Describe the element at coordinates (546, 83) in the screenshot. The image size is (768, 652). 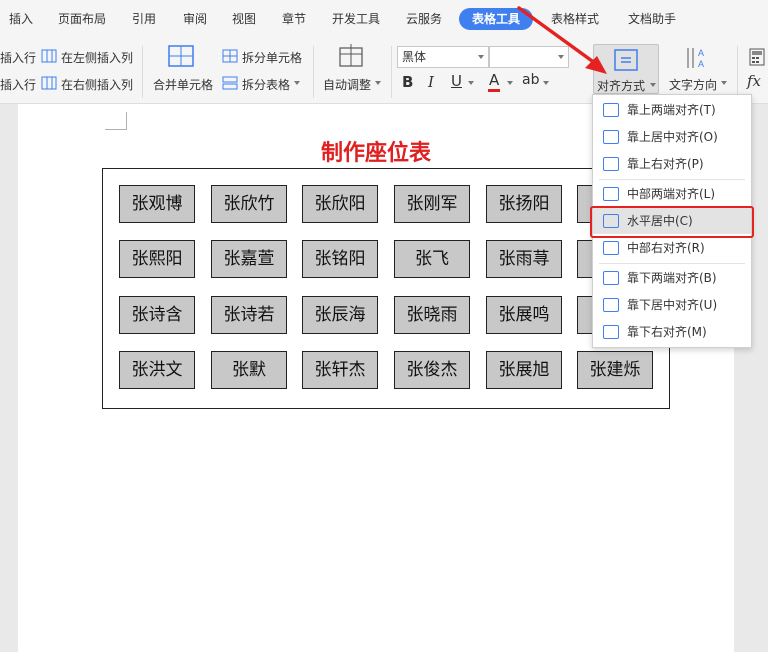
I see `char-shading-dropdown-icon` at that location.